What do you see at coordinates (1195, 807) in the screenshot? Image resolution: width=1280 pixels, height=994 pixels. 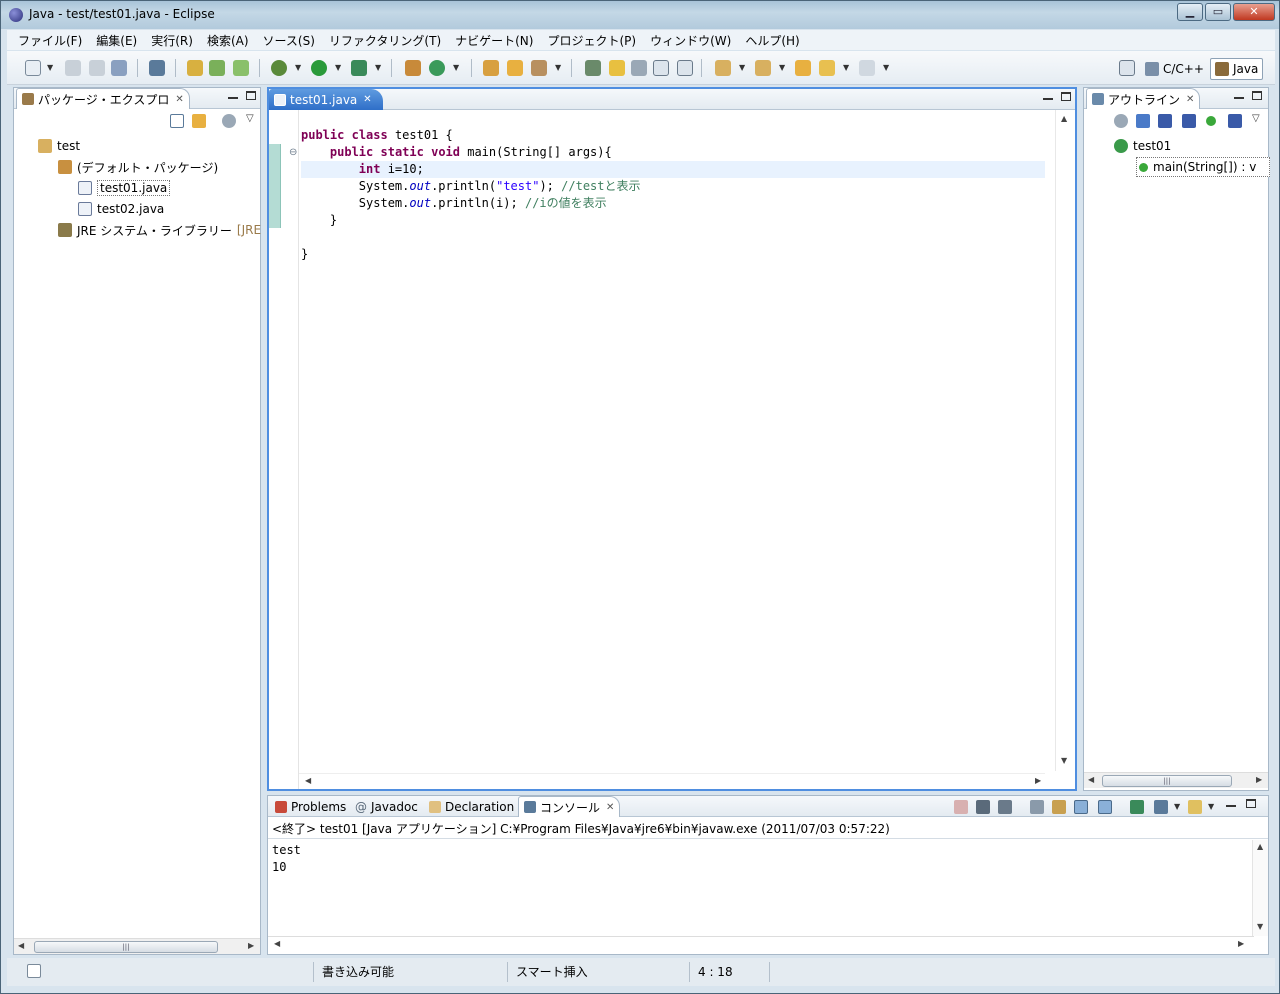 I see `open-console-icon` at bounding box center [1195, 807].